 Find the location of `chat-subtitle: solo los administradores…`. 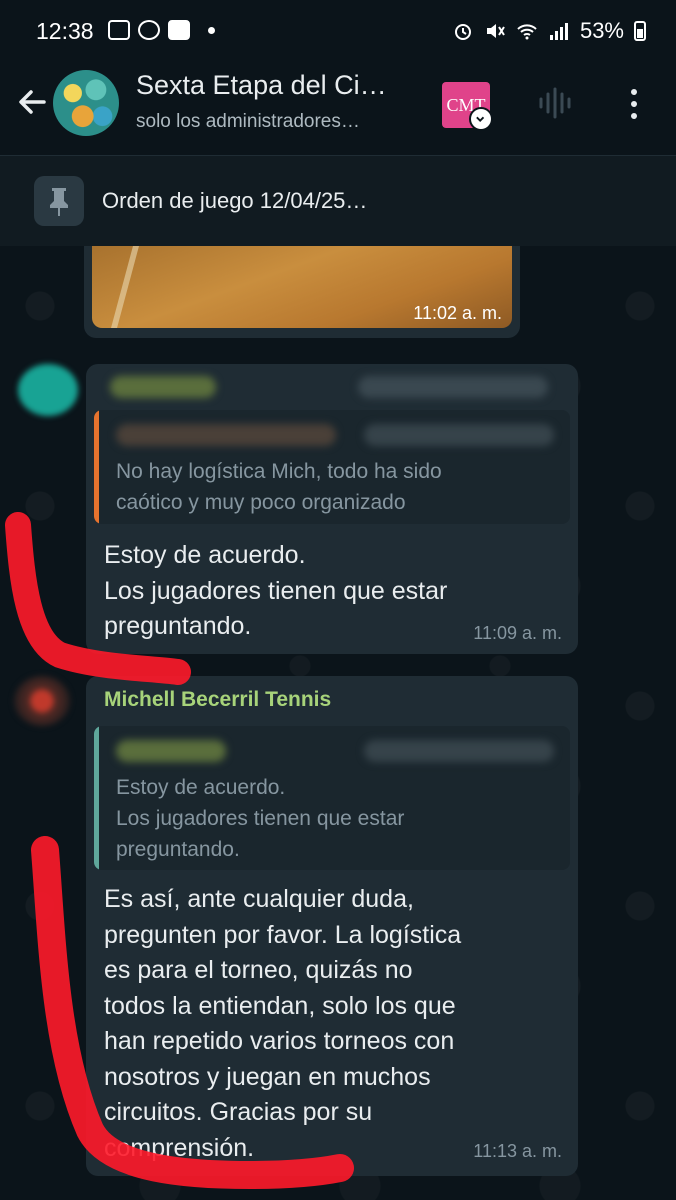

chat-subtitle: solo los administradores… is located at coordinates (281, 122).